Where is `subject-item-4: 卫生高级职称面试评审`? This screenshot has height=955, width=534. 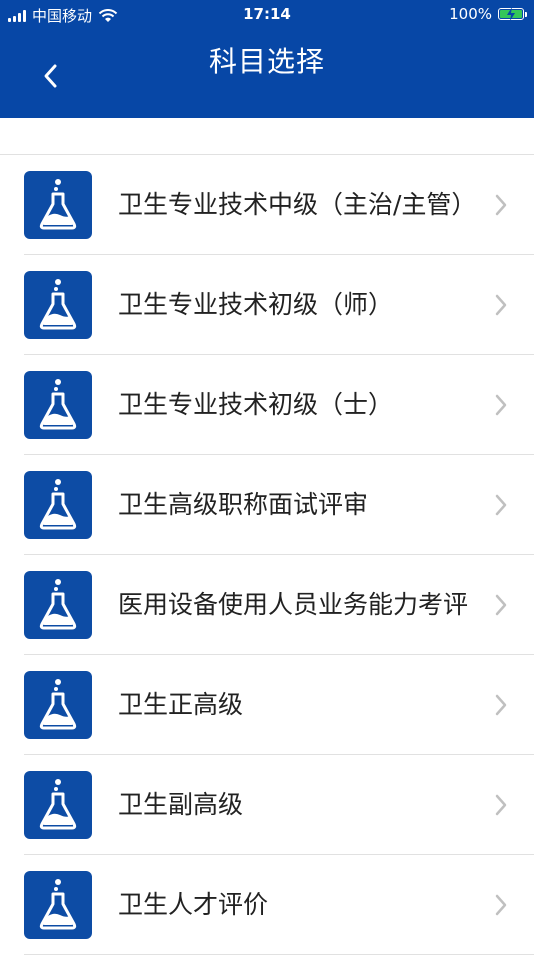
subject-item-4: 卫生高级职称面试评审 is located at coordinates (279, 505).